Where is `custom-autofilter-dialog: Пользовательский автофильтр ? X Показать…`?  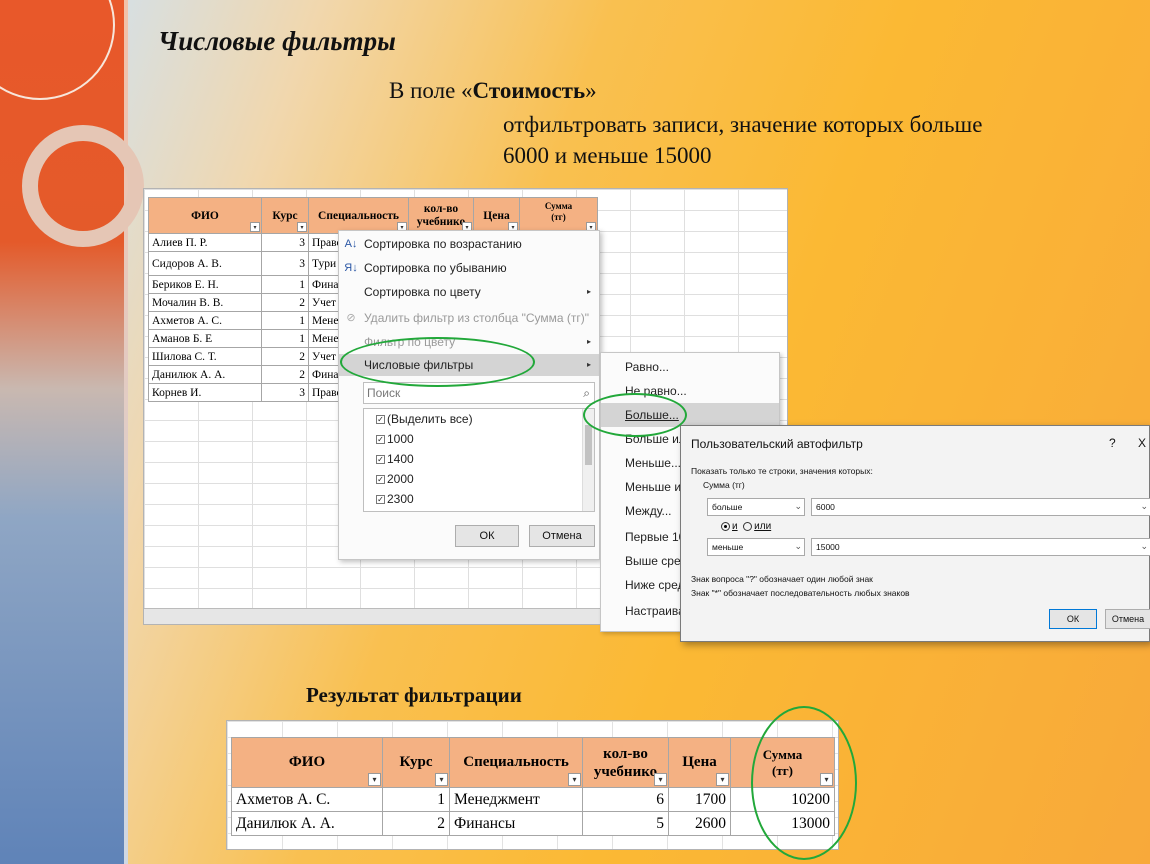
custom-autofilter-dialog: Пользовательский автофильтр ? X Показать… is located at coordinates (915, 533).